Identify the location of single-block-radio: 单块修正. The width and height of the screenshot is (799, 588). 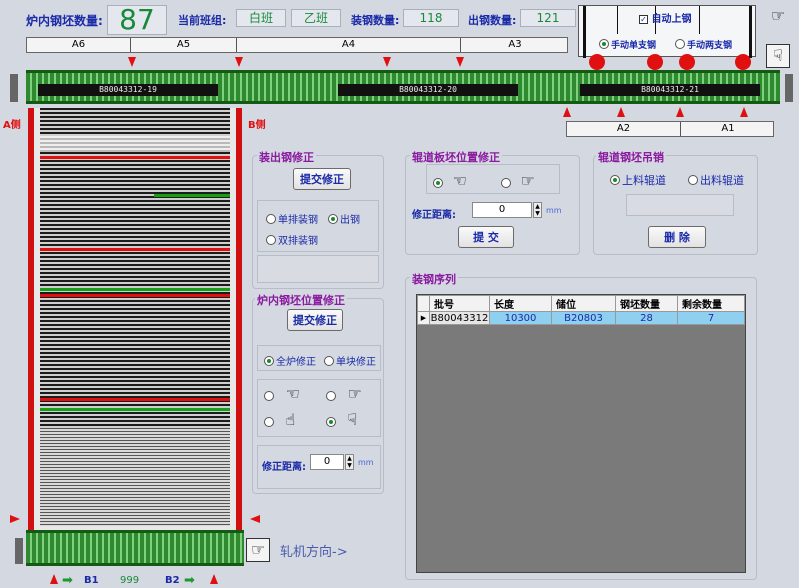
(350, 360).